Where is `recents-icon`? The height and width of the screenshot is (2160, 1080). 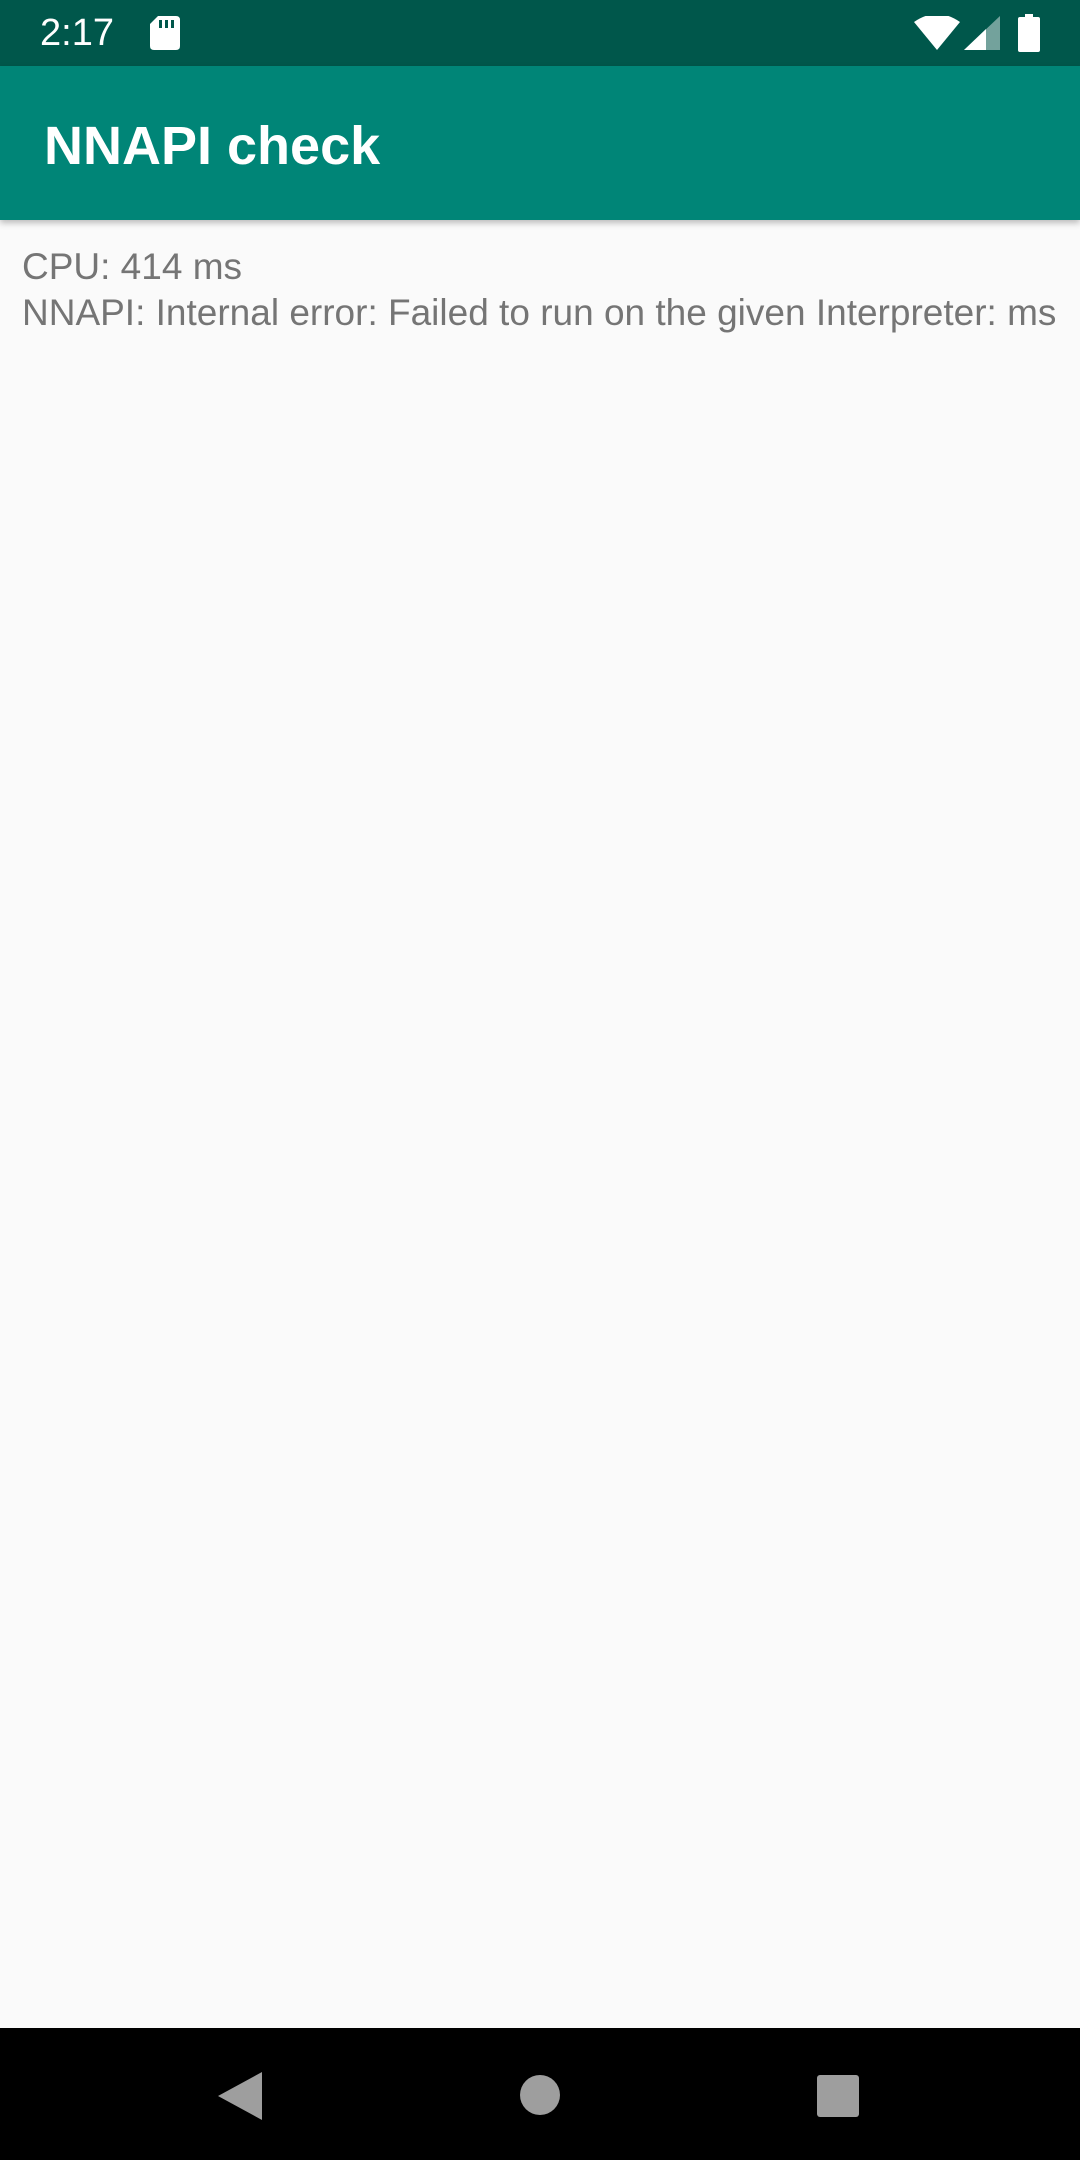
recents-icon is located at coordinates (838, 2096).